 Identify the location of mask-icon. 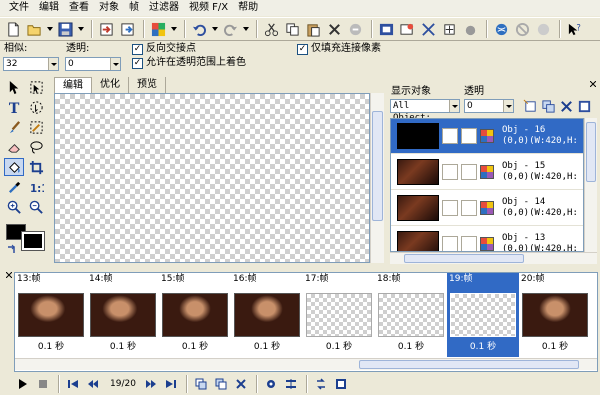
(470, 29).